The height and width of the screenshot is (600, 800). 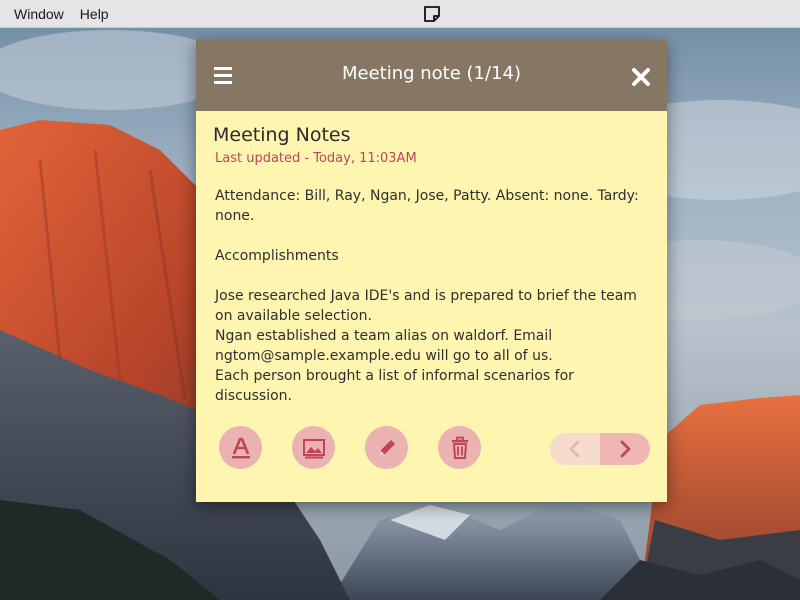 I want to click on sticky-note-icon, so click(x=432, y=14).